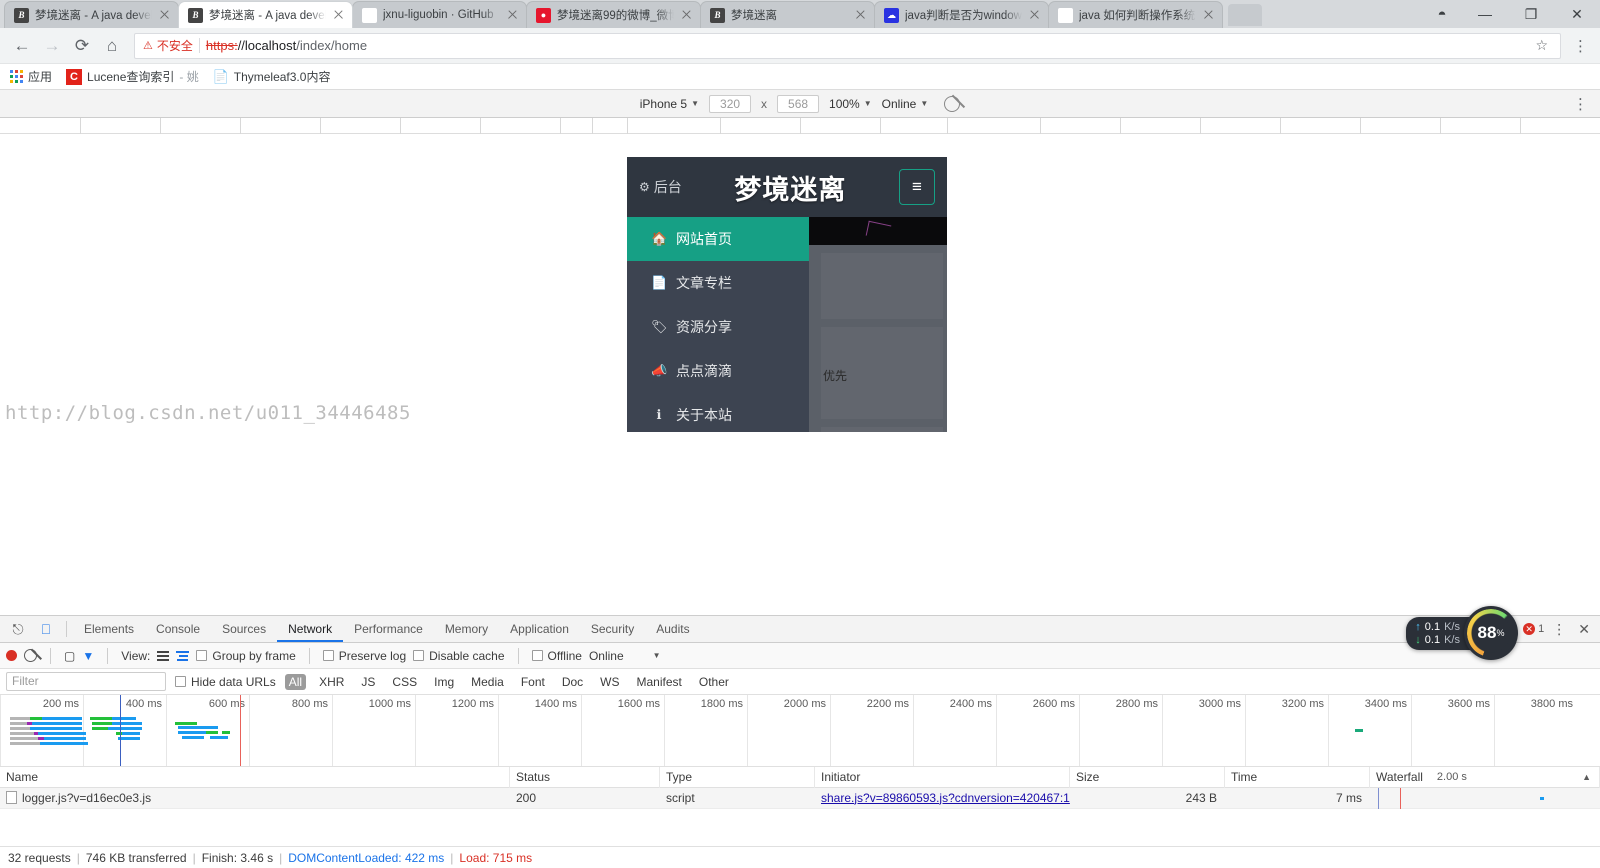 The width and height of the screenshot is (1600, 868). I want to click on type-filter-all: All, so click(295, 681).